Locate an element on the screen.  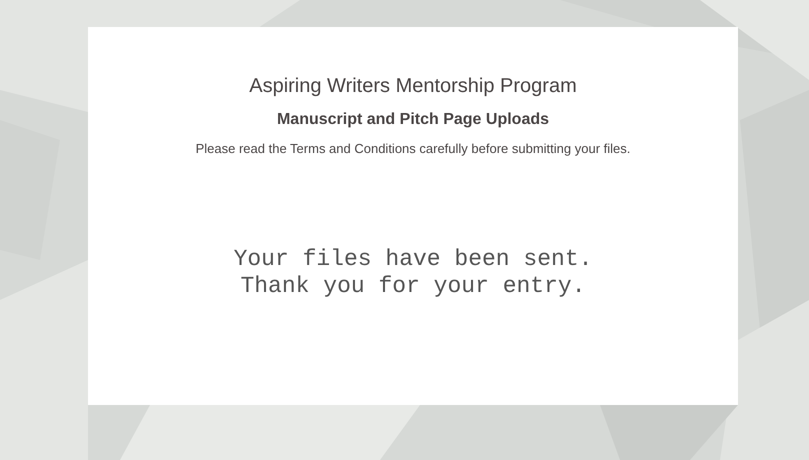
page-subtitle: Manuscript and Pitch Page Uploads is located at coordinates (413, 120).